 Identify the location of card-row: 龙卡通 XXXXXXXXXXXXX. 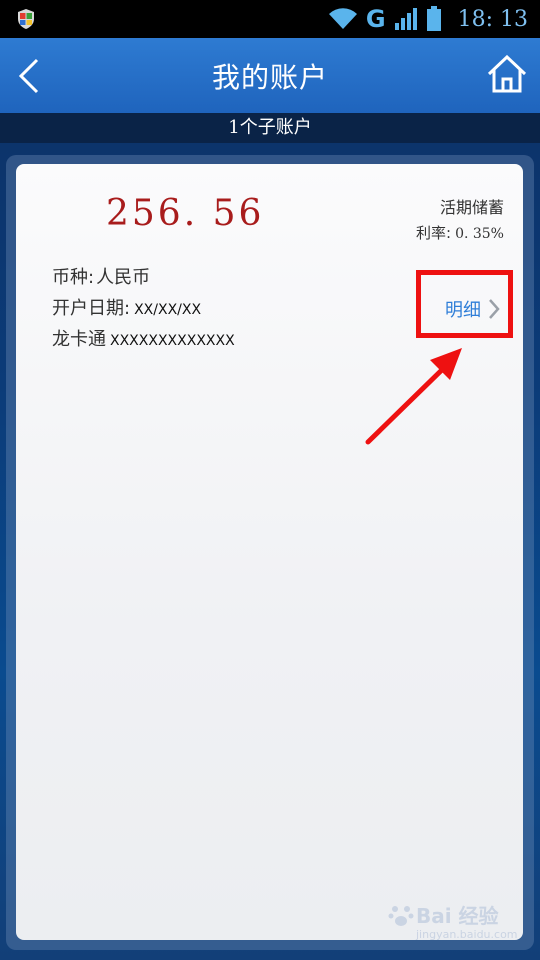
(143, 338).